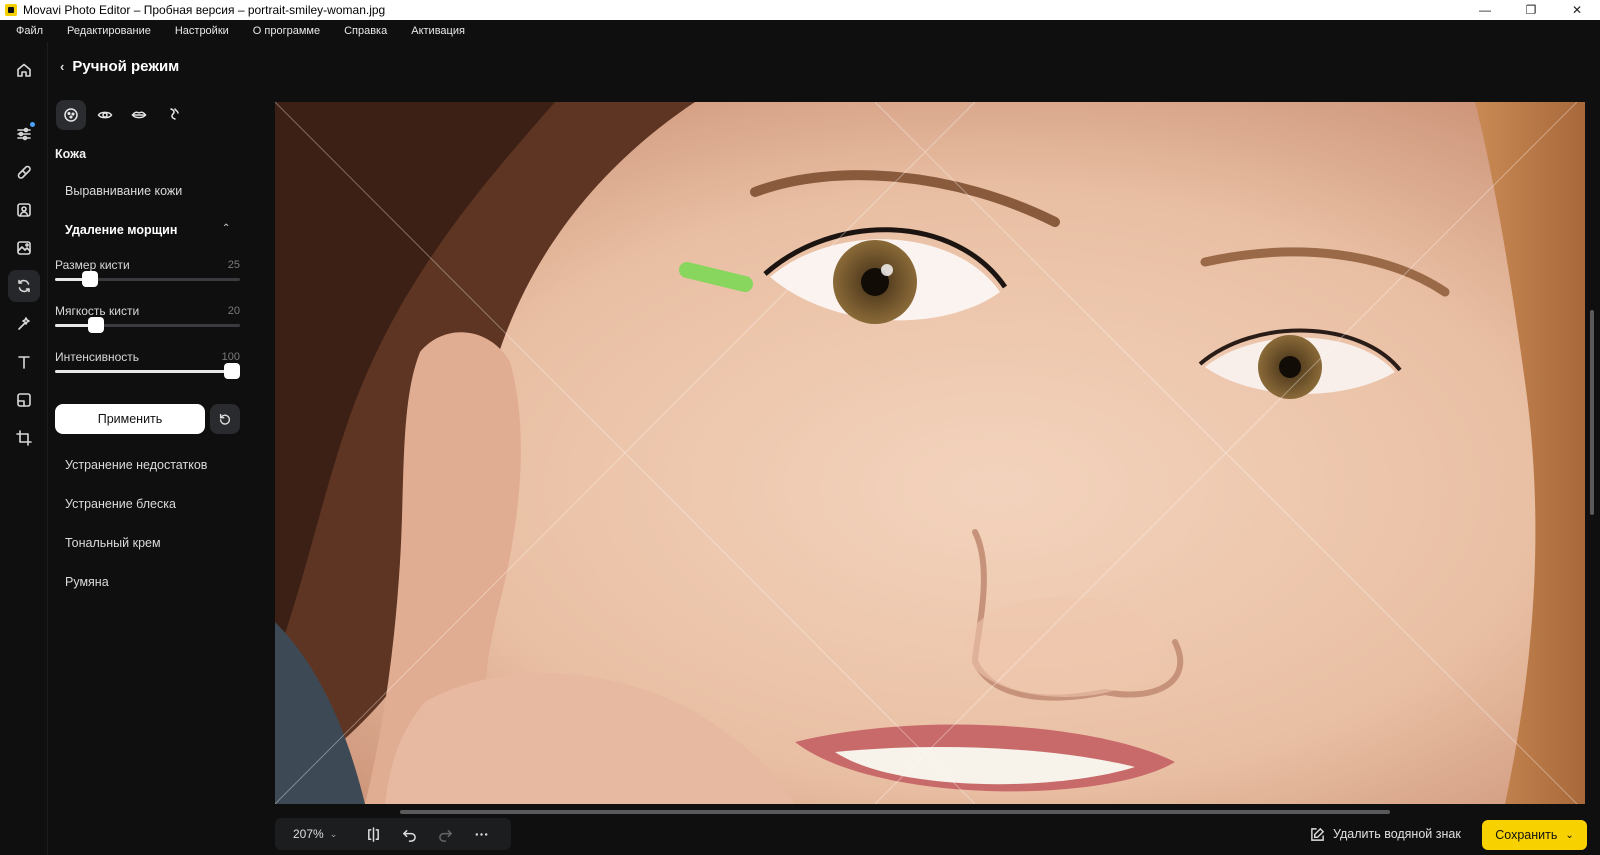 This screenshot has width=1600, height=855. I want to click on compare-icon, so click(373, 834).